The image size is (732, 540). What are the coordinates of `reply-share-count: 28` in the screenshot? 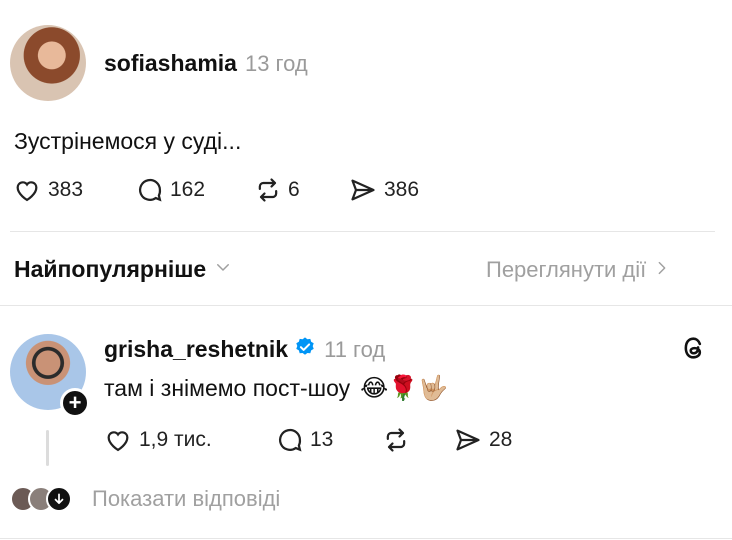 It's located at (501, 439).